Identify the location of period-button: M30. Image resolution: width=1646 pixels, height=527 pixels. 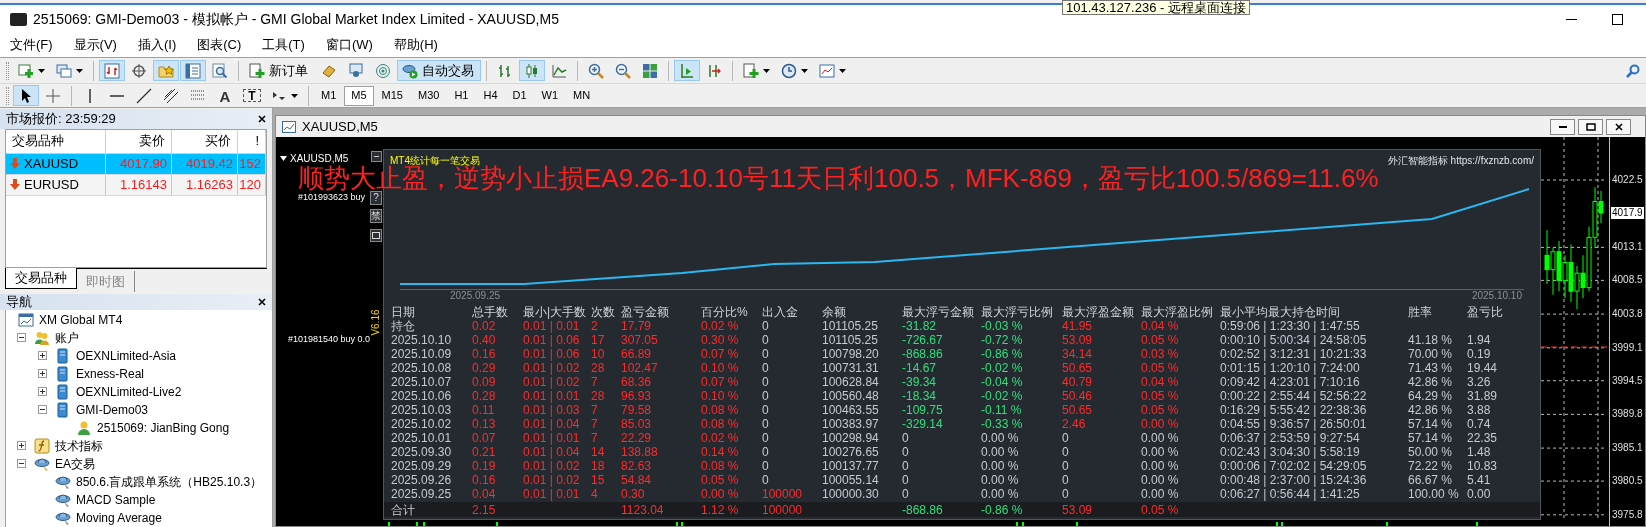
(428, 95).